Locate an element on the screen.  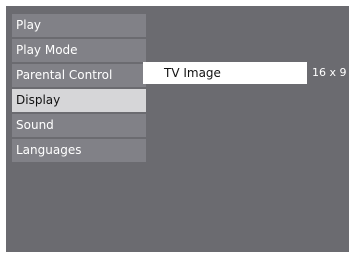
menu-item-play: Play is located at coordinates (79, 25).